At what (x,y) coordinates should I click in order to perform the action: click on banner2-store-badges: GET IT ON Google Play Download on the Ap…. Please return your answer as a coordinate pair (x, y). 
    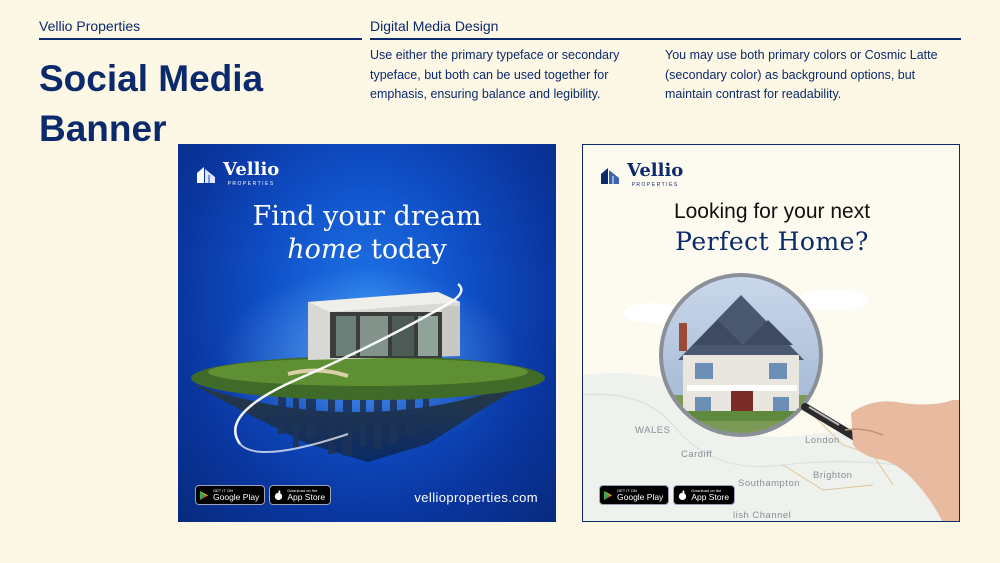
    Looking at the image, I should click on (667, 495).